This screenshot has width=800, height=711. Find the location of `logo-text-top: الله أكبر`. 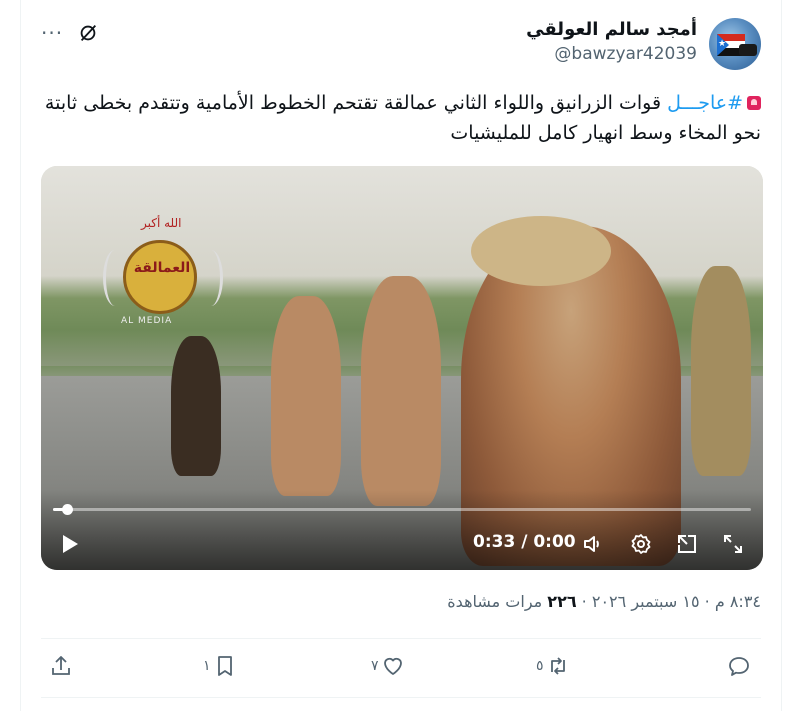

logo-text-top: الله أكبر is located at coordinates (161, 223).